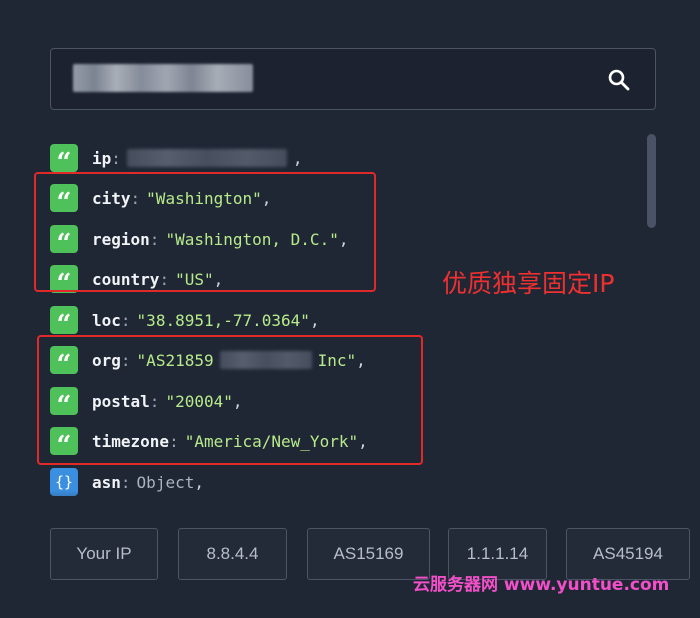 This screenshot has width=700, height=618. What do you see at coordinates (350, 510) in the screenshot?
I see `list-fade-overlay` at bounding box center [350, 510].